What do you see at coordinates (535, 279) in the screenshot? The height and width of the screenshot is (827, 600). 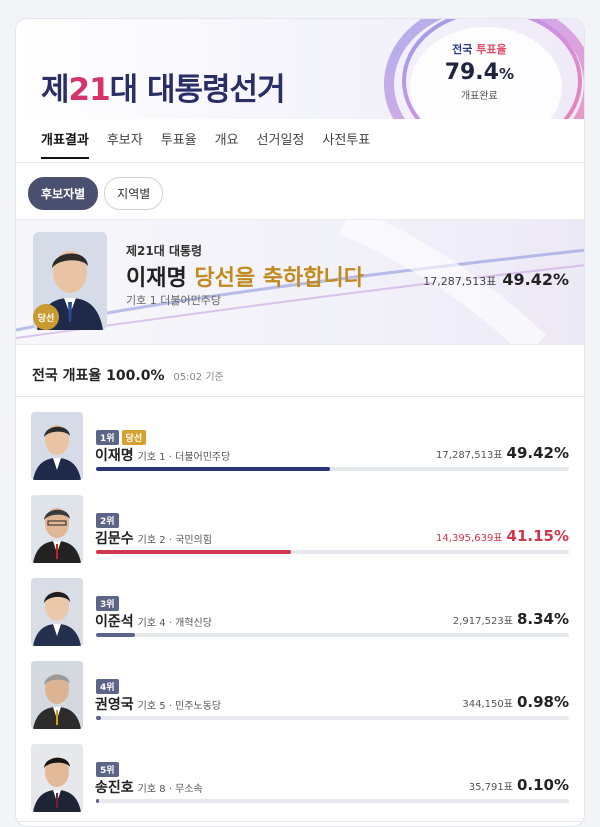 I see `winner-pct: 49.42%` at bounding box center [535, 279].